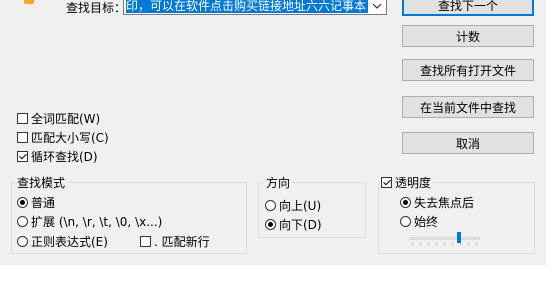 This screenshot has width=552, height=286. Describe the element at coordinates (43, 203) in the screenshot. I see `mode-normal-label: 普通` at that location.